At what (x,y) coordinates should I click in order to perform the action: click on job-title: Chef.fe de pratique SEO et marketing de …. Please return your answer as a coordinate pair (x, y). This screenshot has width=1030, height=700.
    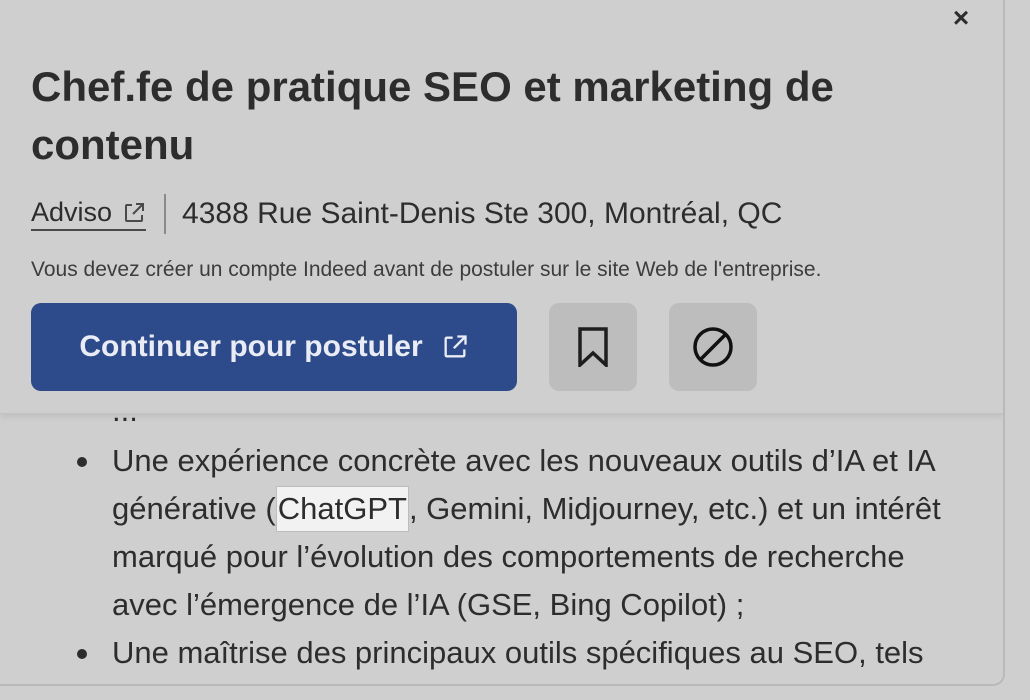
    Looking at the image, I should click on (432, 115).